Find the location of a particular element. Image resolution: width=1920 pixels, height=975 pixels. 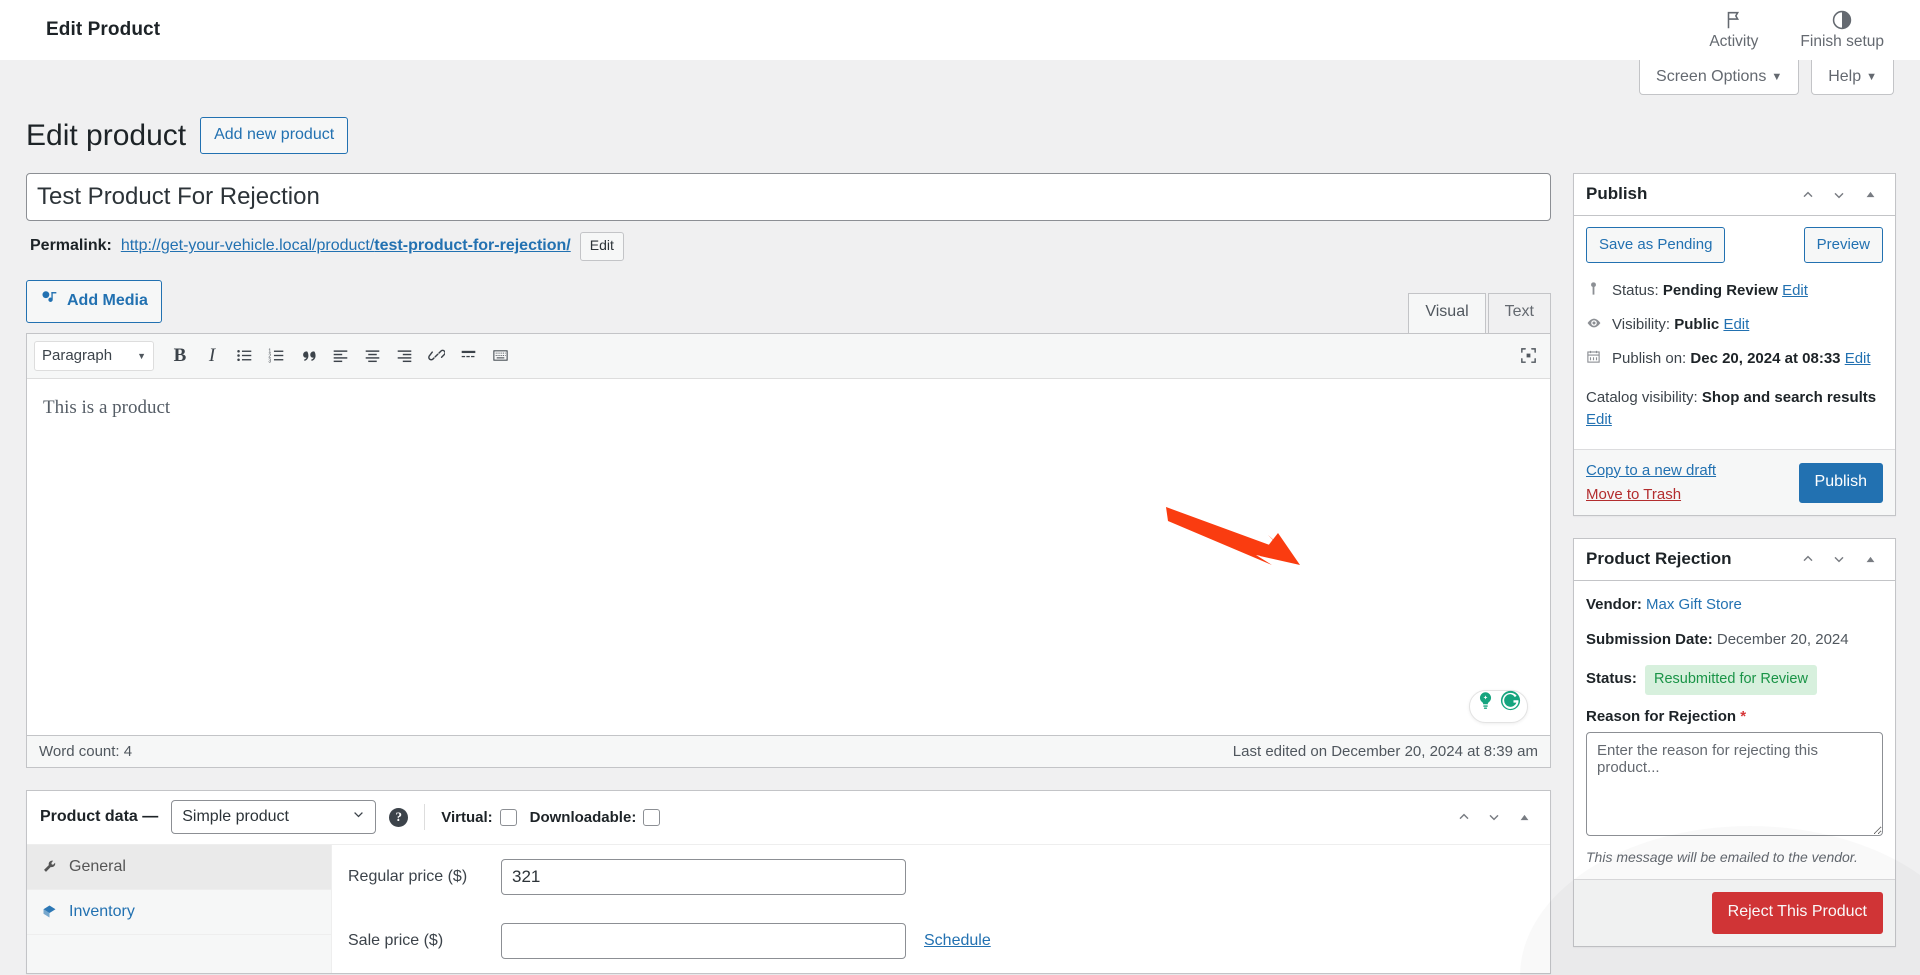

screen-meta-bar: Screen Options ▼ Help ▼ is located at coordinates (960, 79).